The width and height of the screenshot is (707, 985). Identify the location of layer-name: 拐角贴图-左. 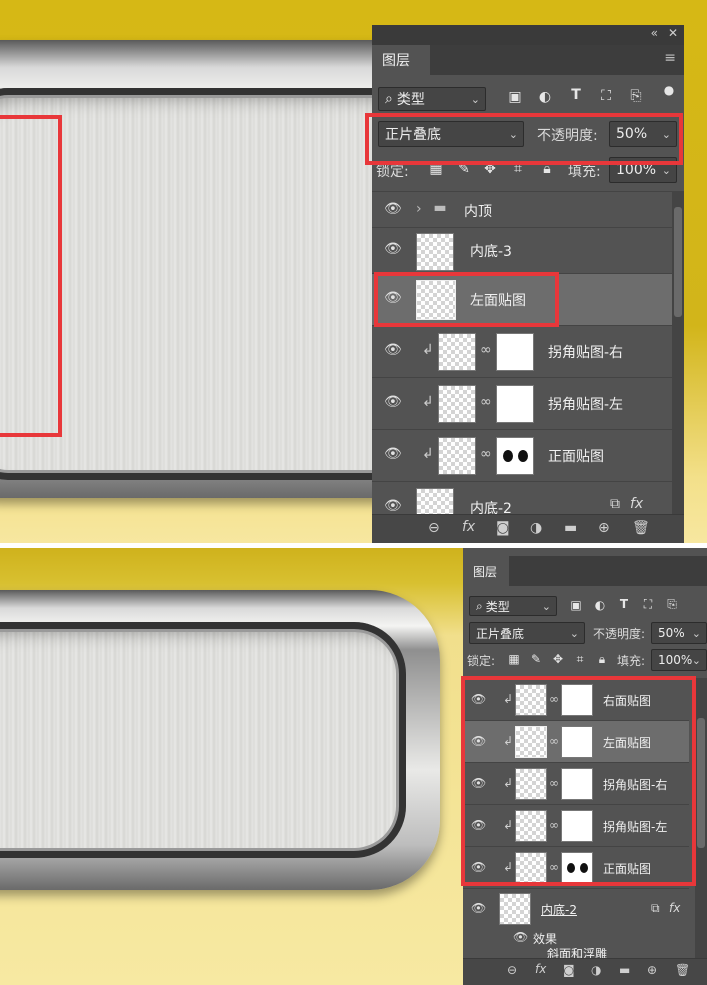
(586, 405).